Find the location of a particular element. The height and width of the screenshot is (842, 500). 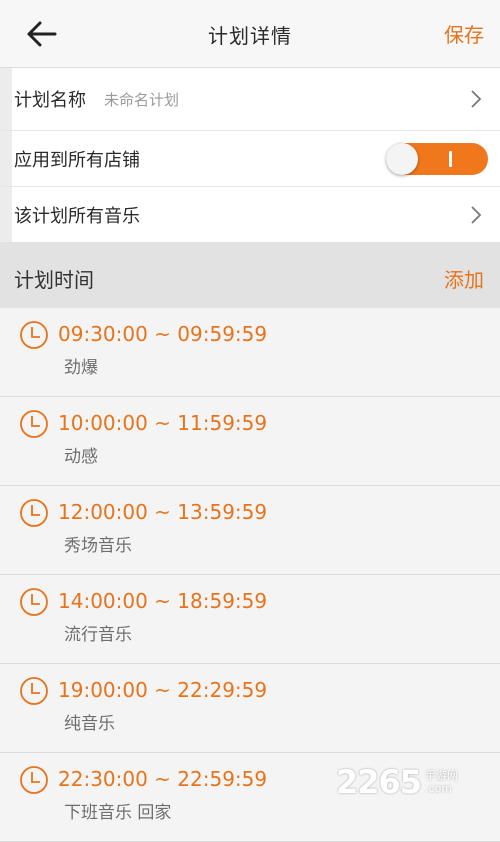

music-category: 纯音乐 is located at coordinates (89, 724).